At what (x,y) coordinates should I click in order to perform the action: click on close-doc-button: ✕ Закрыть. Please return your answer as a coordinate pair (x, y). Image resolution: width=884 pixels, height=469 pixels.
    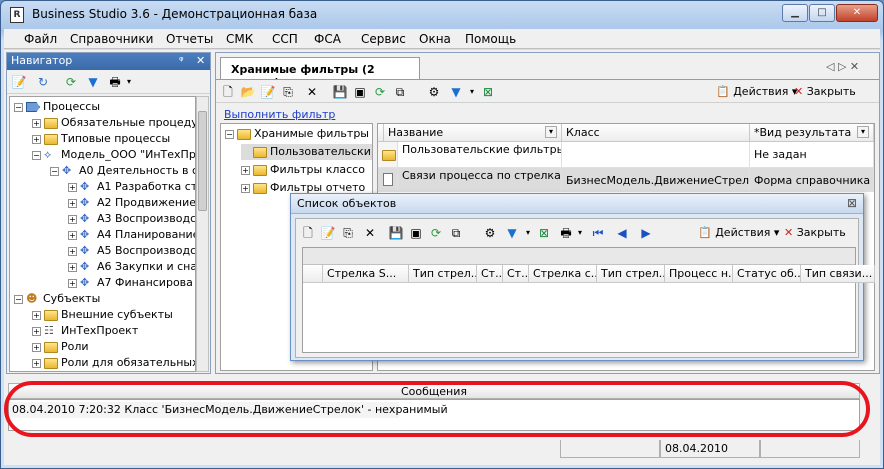
    Looking at the image, I should click on (825, 91).